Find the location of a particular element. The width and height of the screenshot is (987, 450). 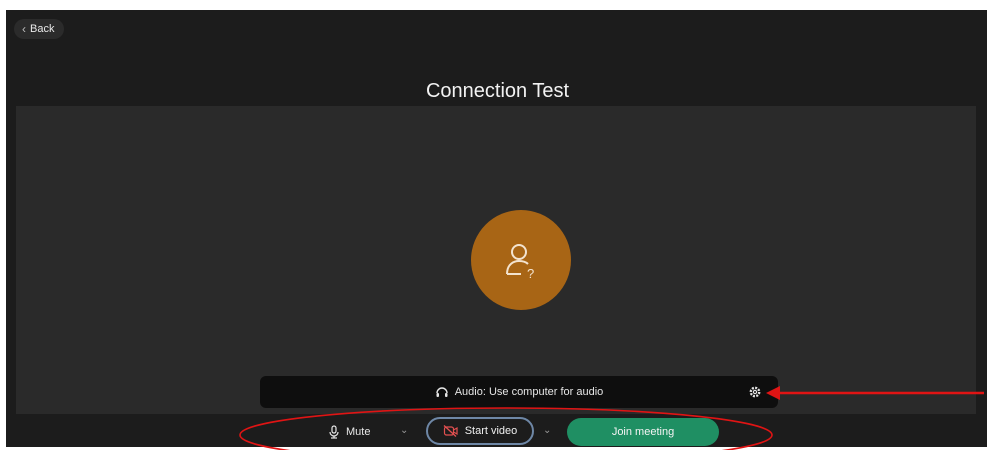

chevron-left-icon: ‹ is located at coordinates (24, 29).